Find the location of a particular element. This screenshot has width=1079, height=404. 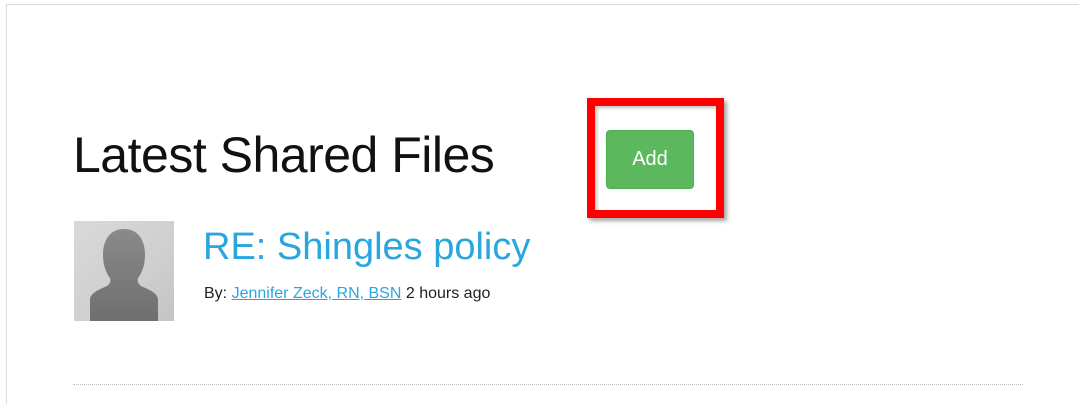

timestamp: 2 hours ago is located at coordinates (448, 293).